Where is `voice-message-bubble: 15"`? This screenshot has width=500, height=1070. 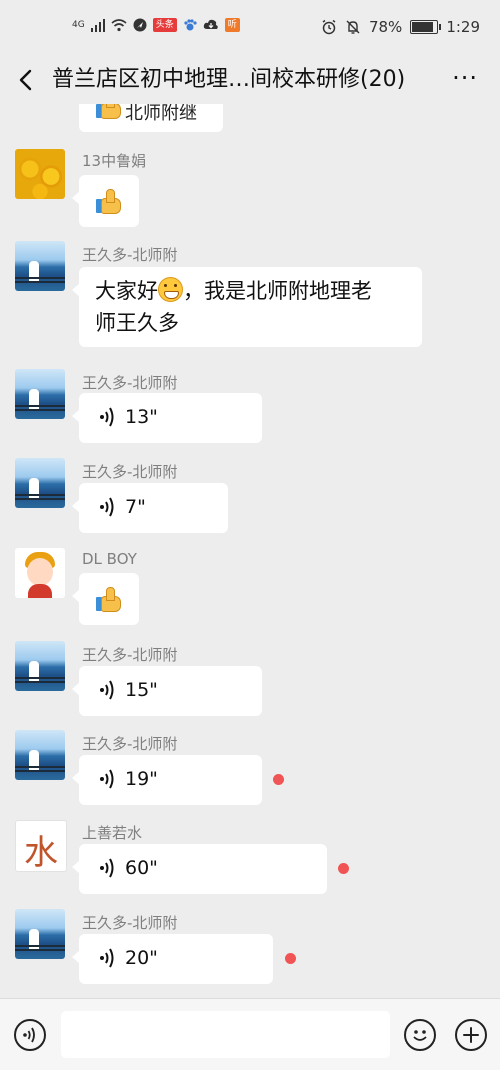 voice-message-bubble: 15" is located at coordinates (167, 691).